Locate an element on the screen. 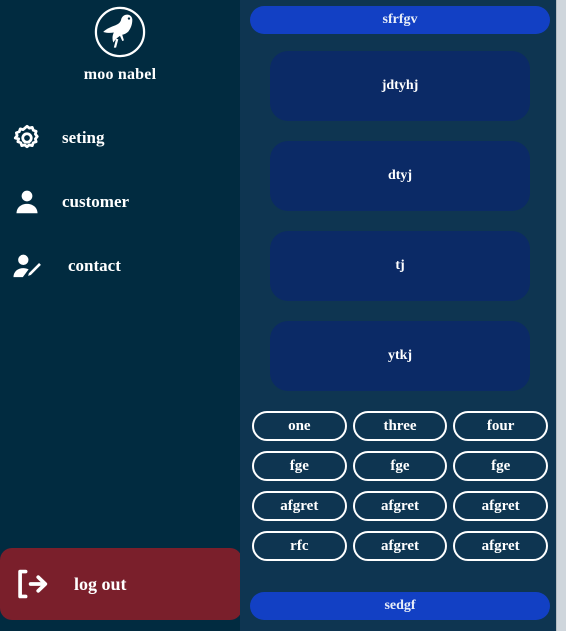  gear-icon is located at coordinates (27, 138).